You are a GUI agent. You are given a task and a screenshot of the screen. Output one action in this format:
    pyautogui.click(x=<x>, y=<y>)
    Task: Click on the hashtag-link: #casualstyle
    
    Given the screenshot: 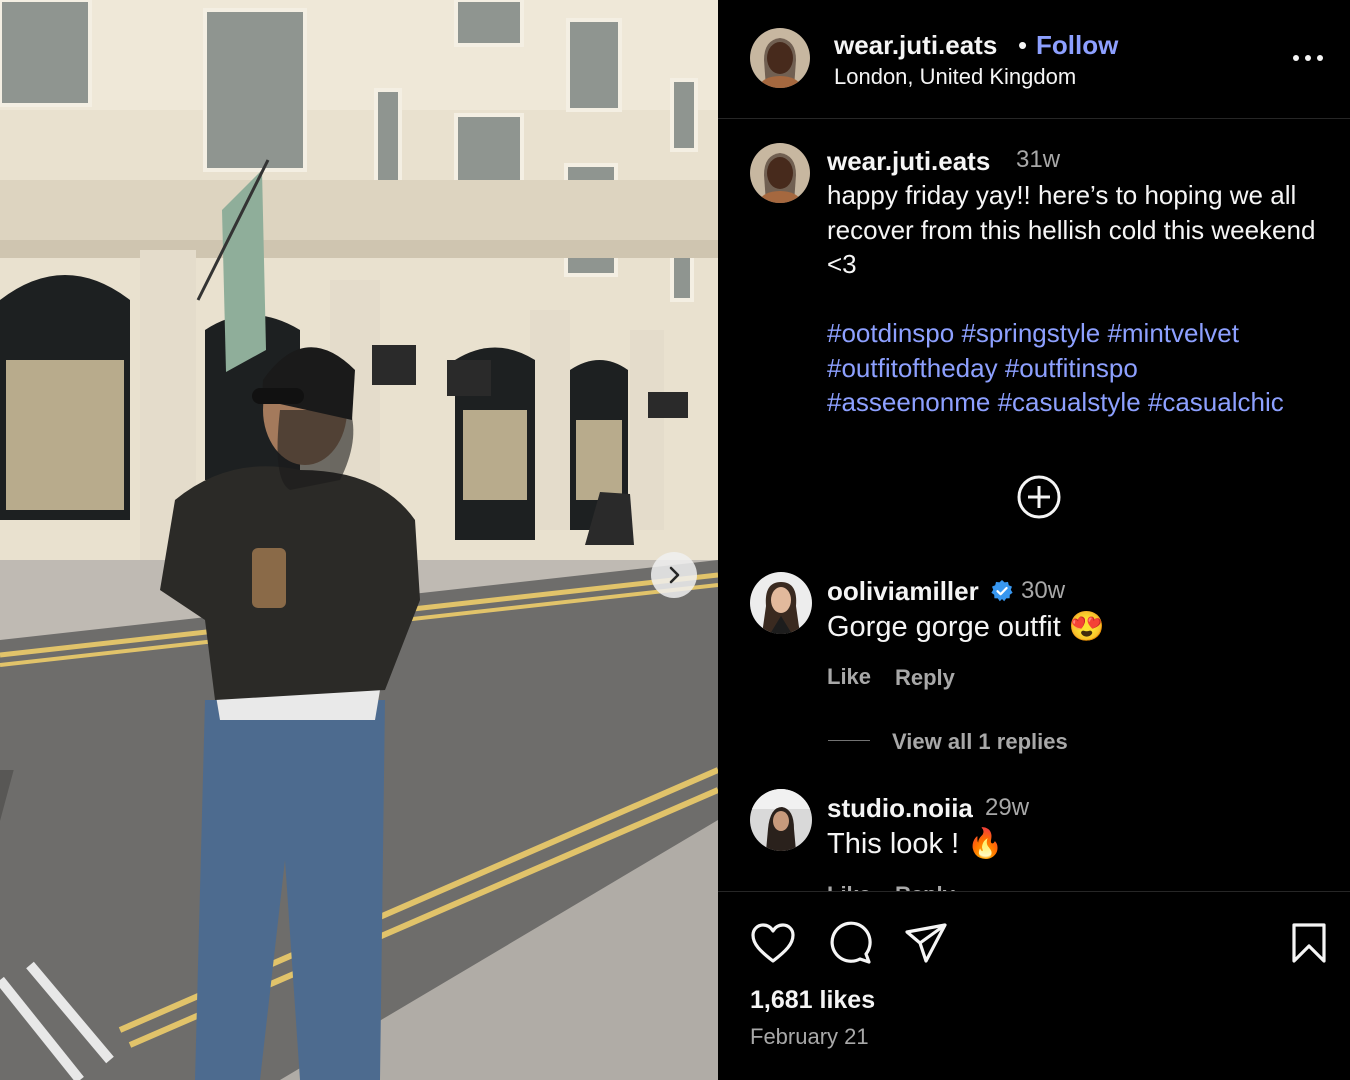 What is the action you would take?
    pyautogui.click(x=1069, y=402)
    